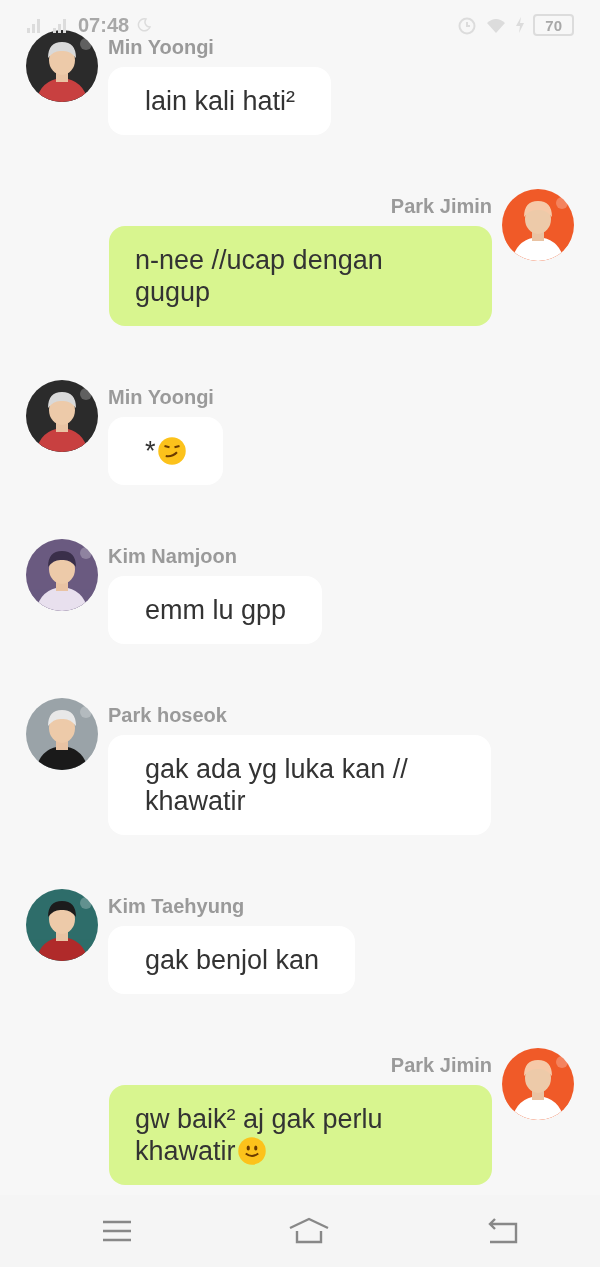 The image size is (600, 1267). Describe the element at coordinates (232, 960) in the screenshot. I see `message-text: gak benjol kan` at that location.